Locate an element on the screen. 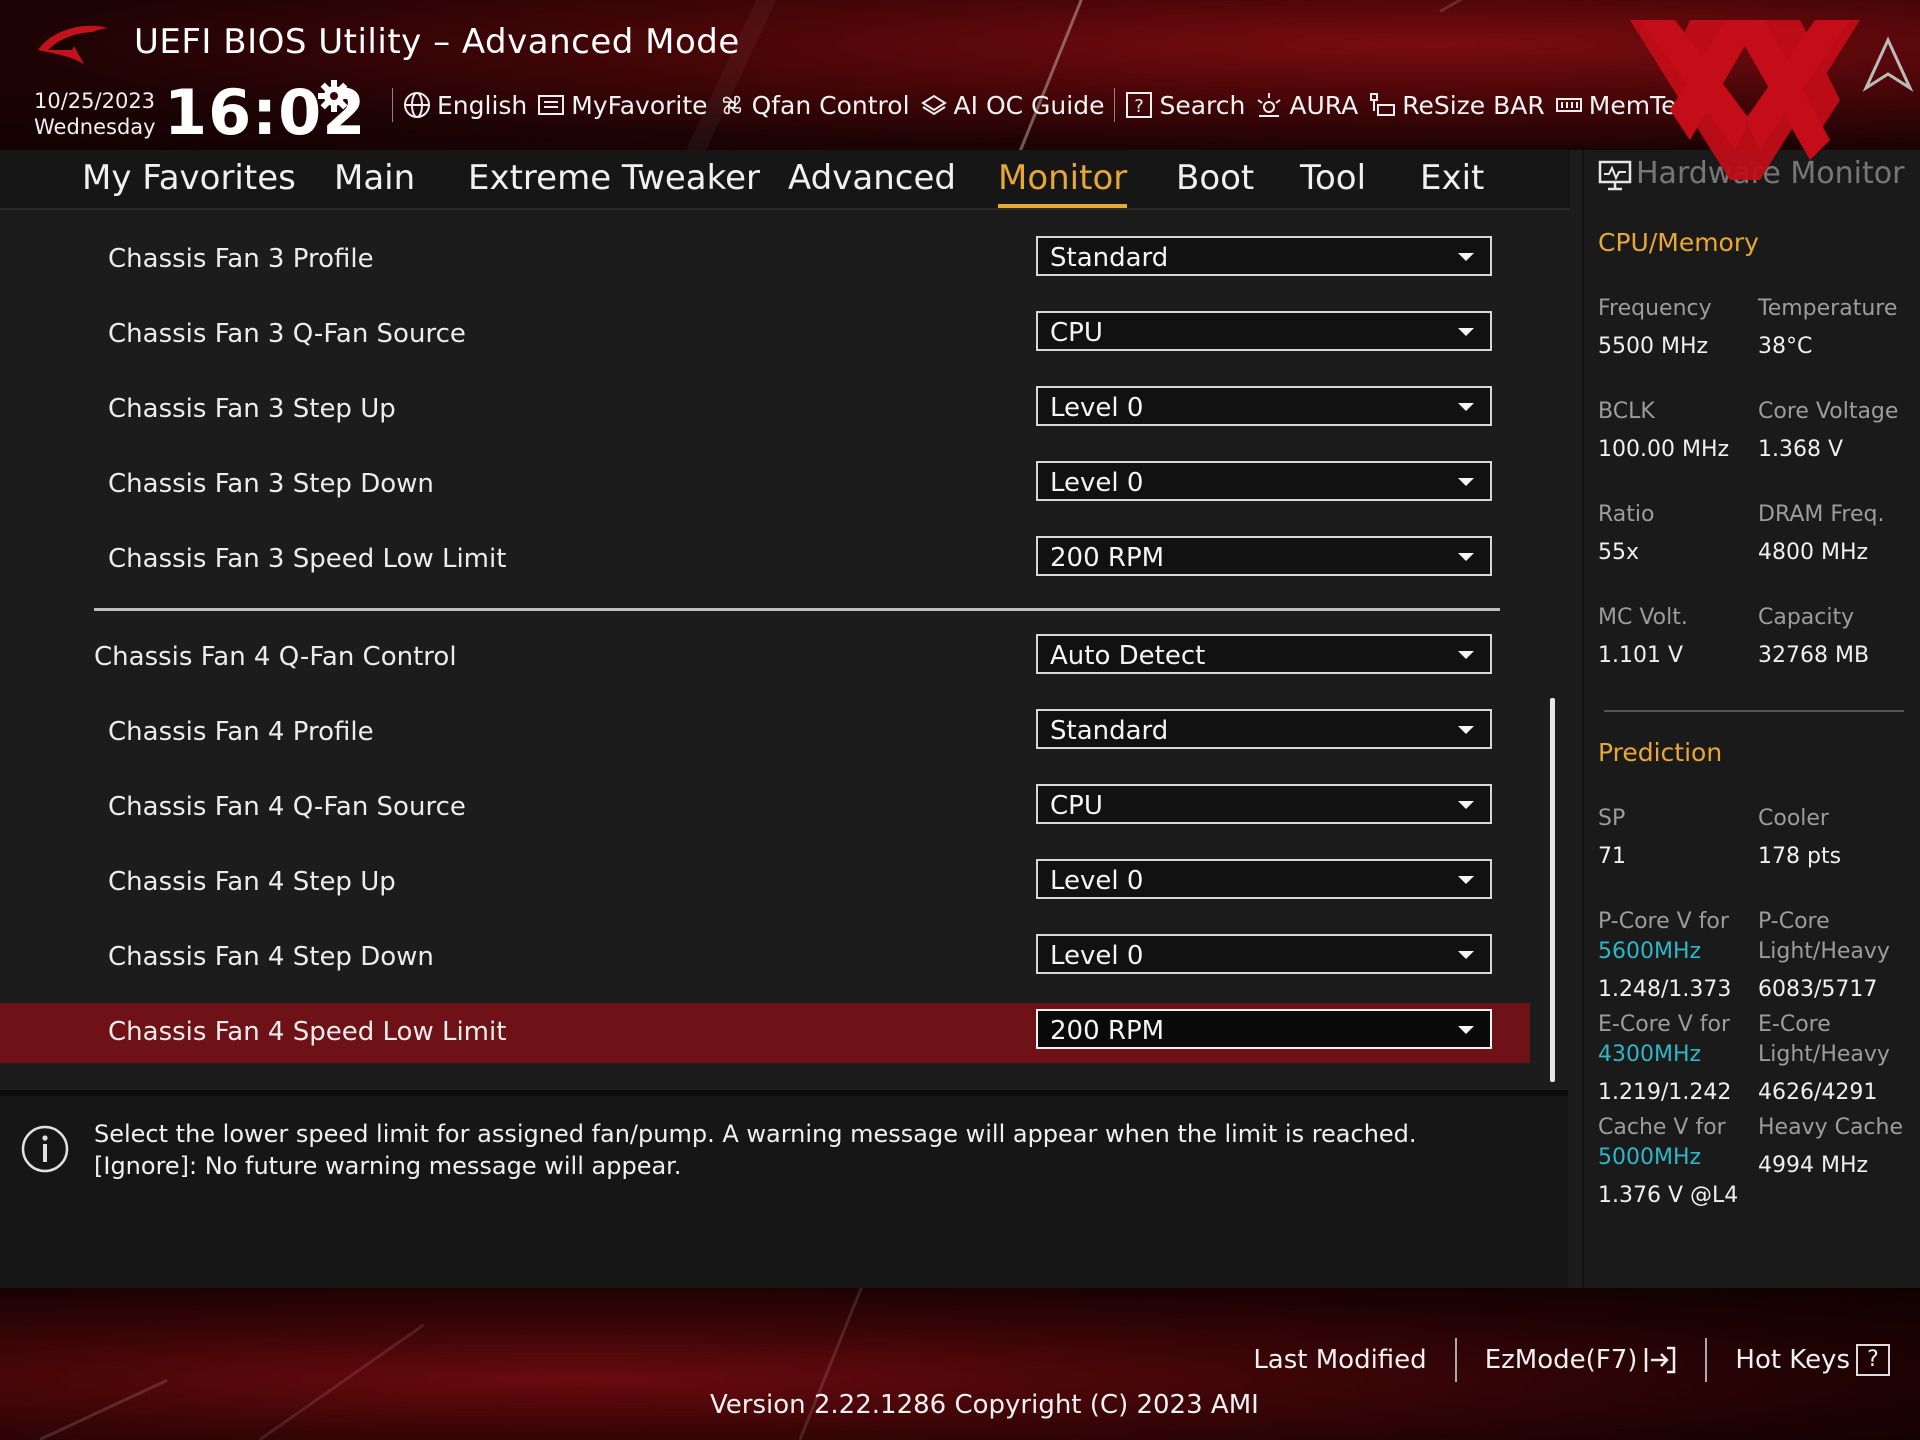  setting-label: Chassis Fan 4 Speed Low Limit is located at coordinates (307, 1032).